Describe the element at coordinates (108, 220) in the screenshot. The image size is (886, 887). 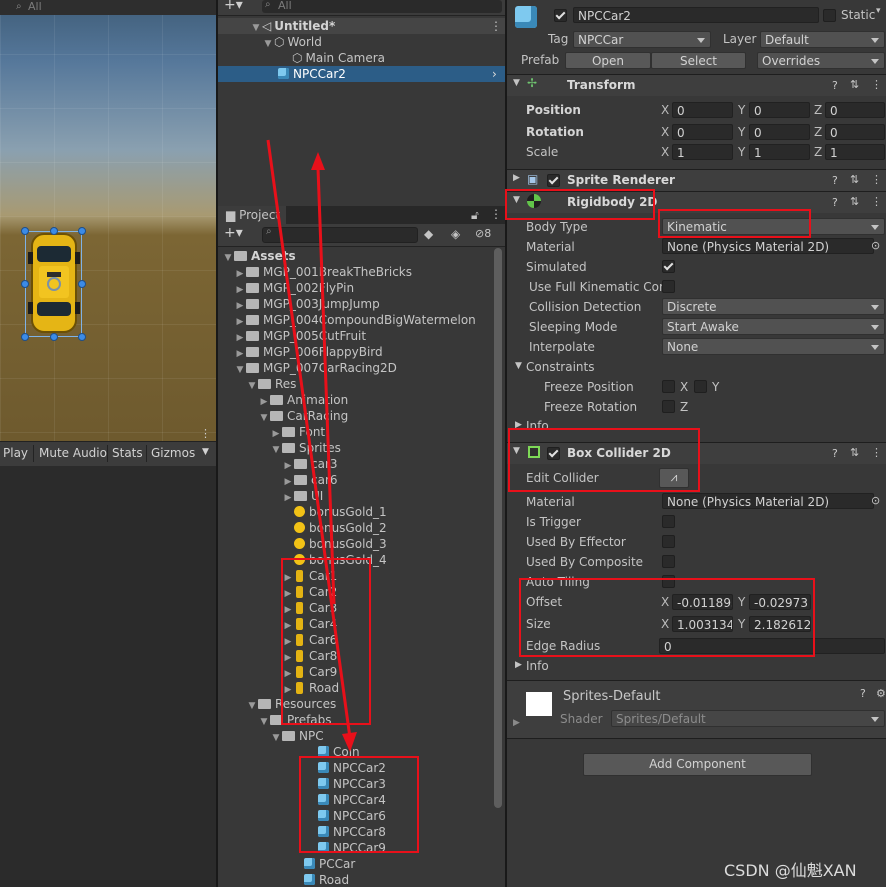
I see `scene-view: ⌕ All ⋮` at that location.